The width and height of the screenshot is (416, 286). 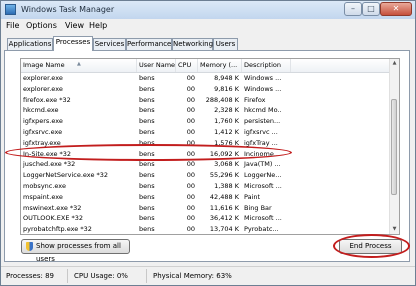 What do you see at coordinates (226, 110) in the screenshot?
I see `process-memory-cell: 2,328 K` at bounding box center [226, 110].